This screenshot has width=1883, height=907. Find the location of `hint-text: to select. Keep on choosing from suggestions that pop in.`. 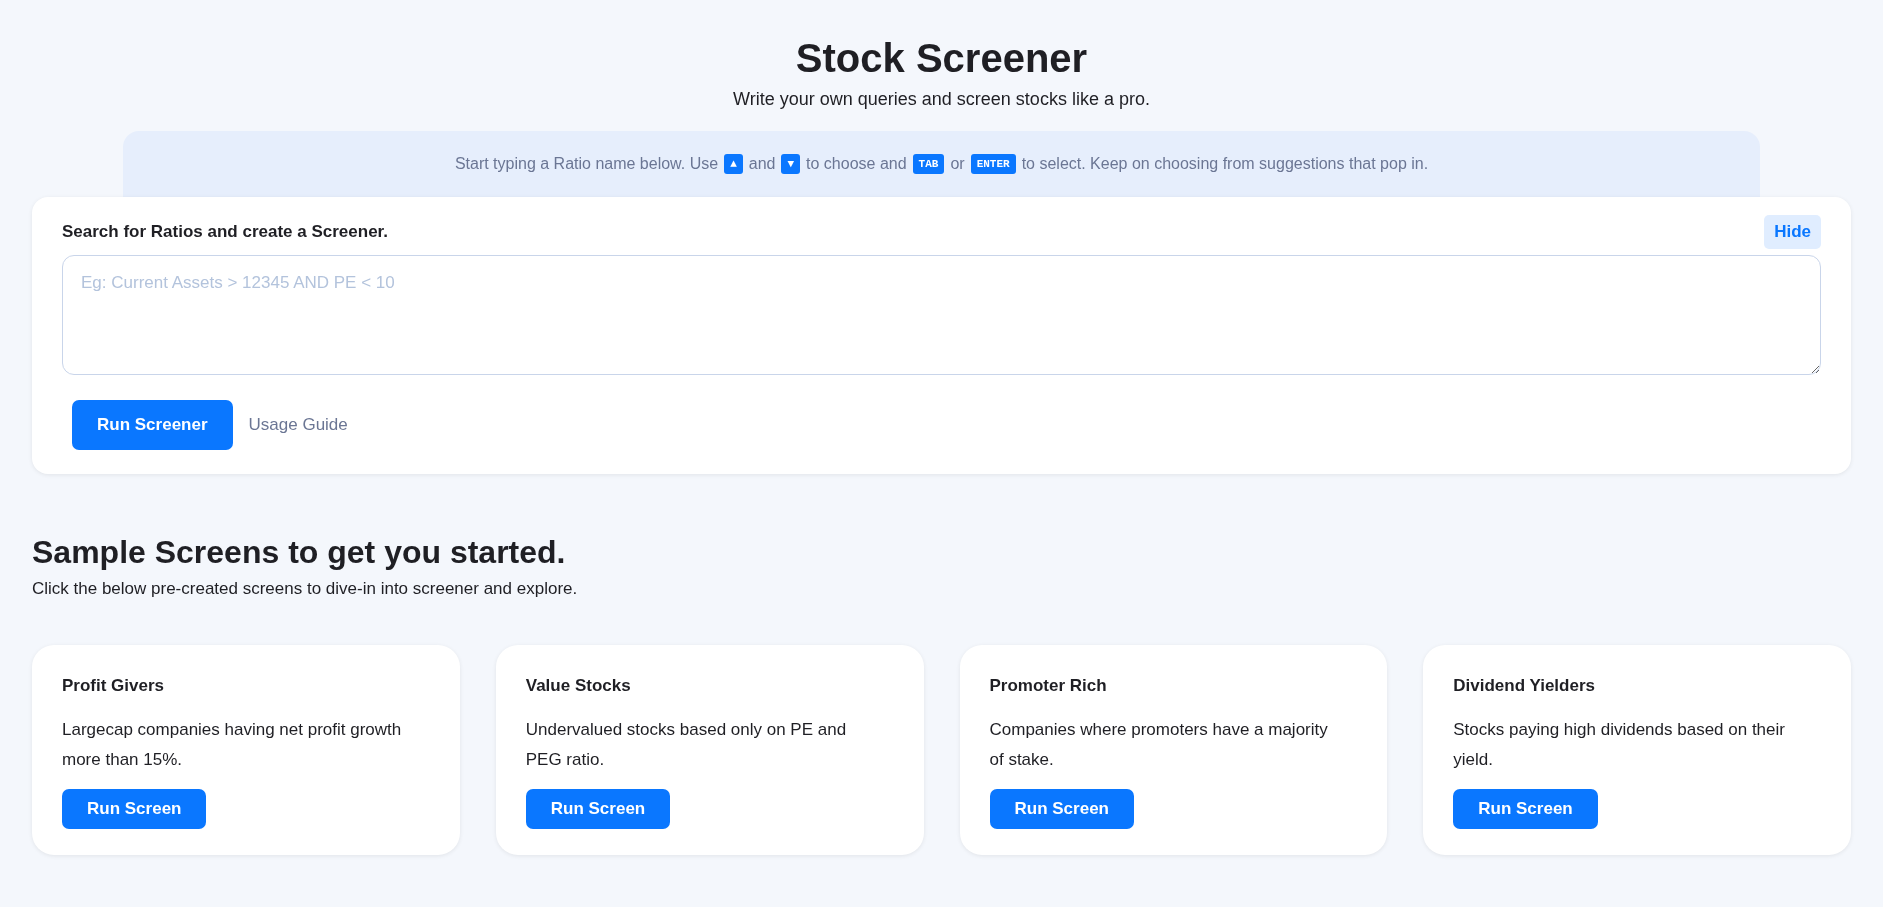

hint-text: to select. Keep on choosing from suggestions that pop in. is located at coordinates (1225, 164).